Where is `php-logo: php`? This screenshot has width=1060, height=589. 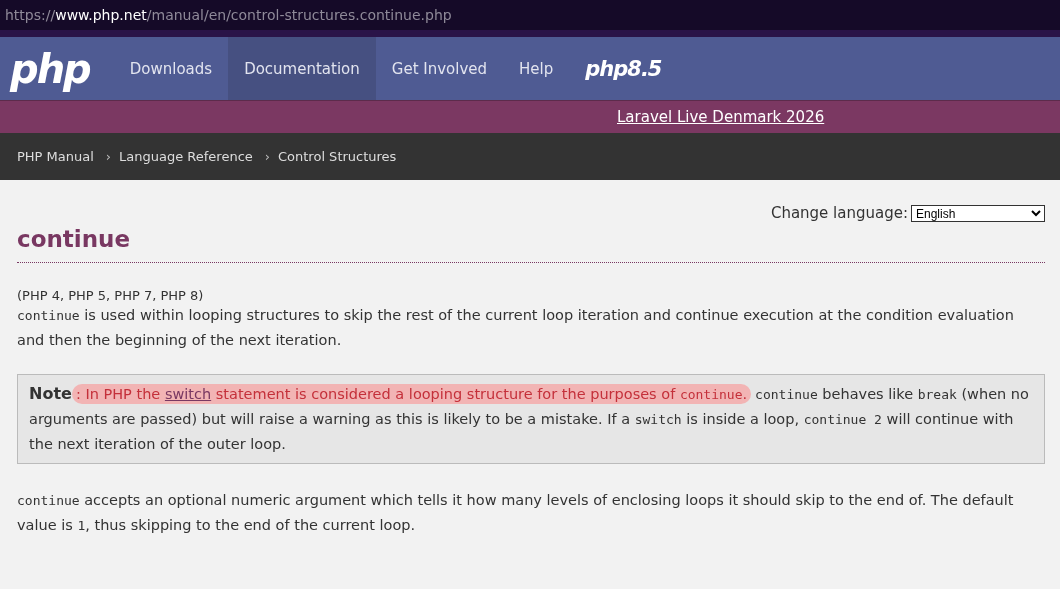
php-logo: php is located at coordinates (57, 68).